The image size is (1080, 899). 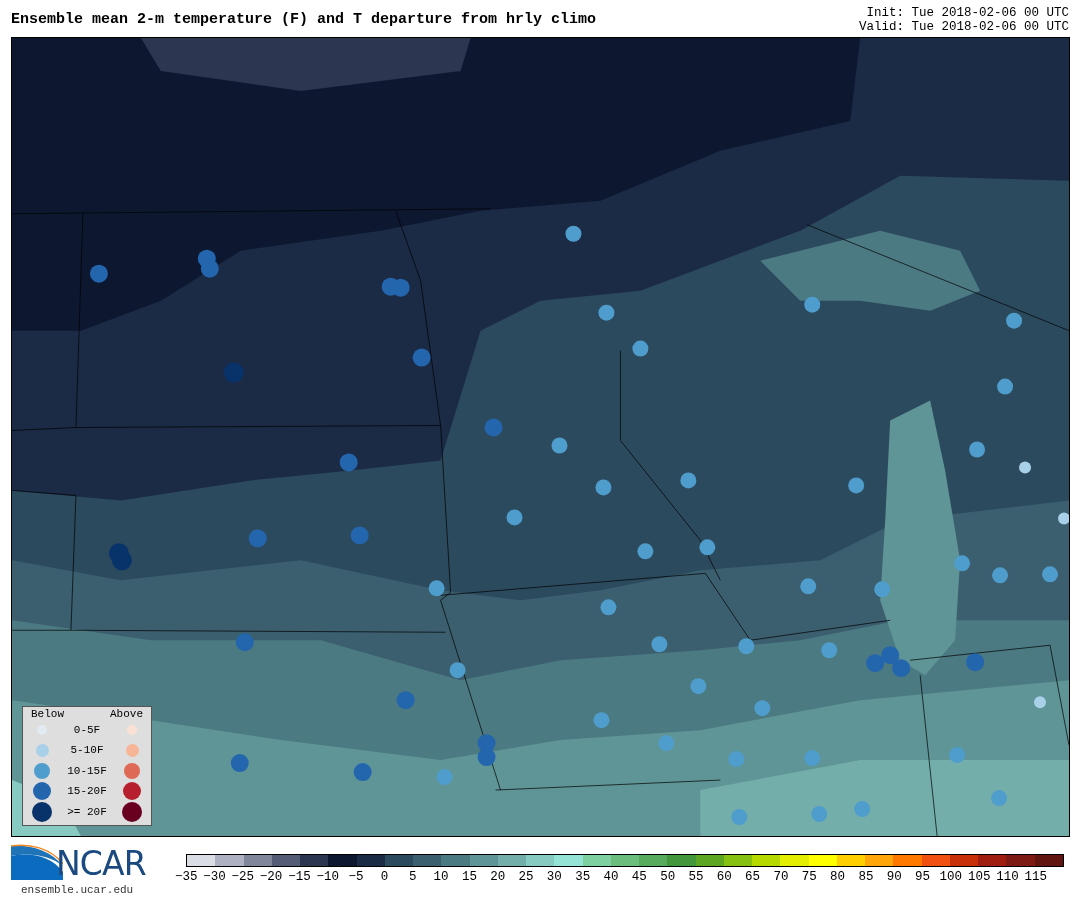 What do you see at coordinates (611, 877) in the screenshot?
I see `tick-label: 40` at bounding box center [611, 877].